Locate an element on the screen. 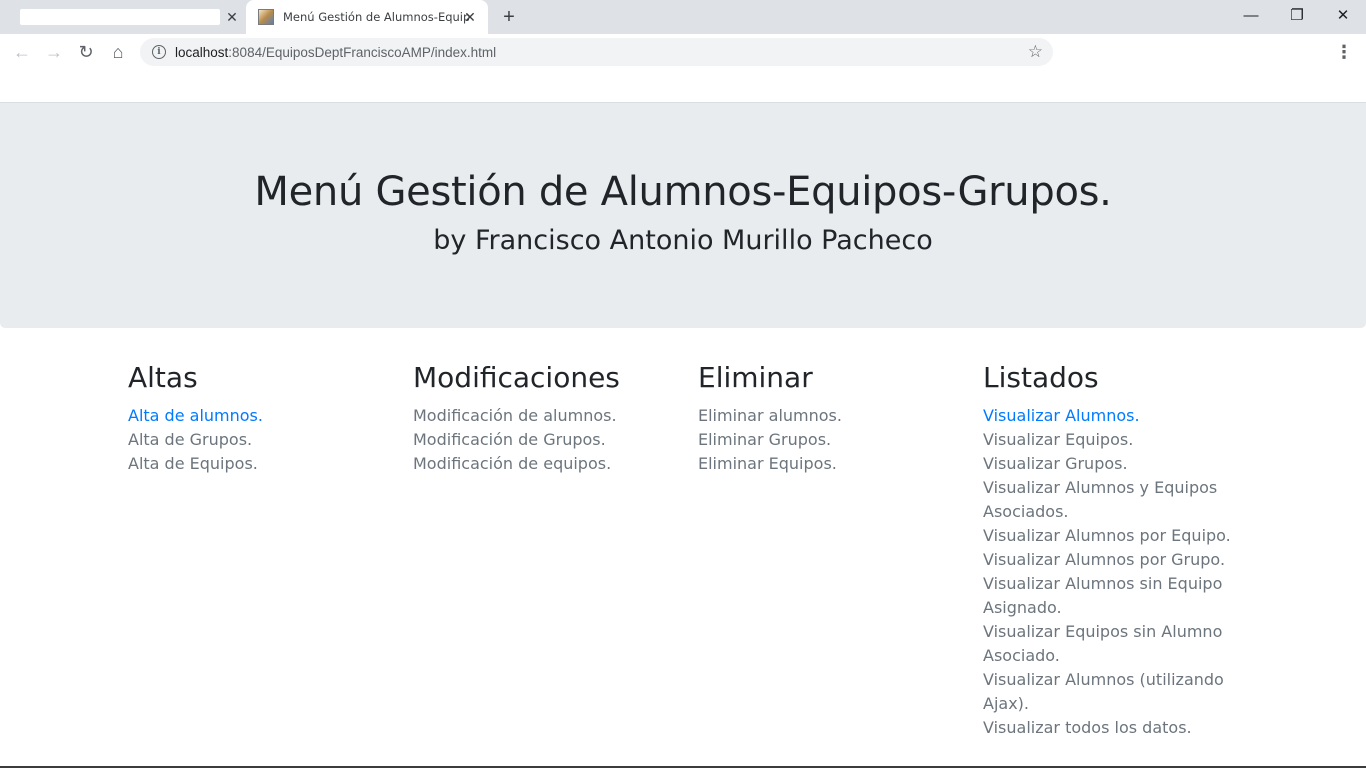  tab-inactive: ✕ is located at coordinates (126, 17).